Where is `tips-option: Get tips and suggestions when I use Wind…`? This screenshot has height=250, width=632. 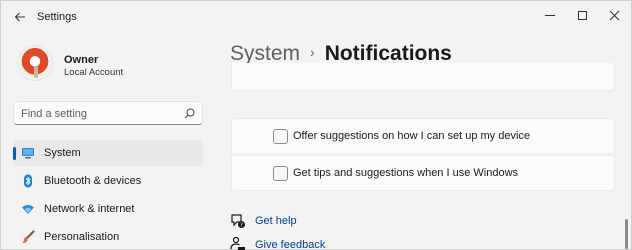
tips-option: Get tips and suggestions when I use Wind… is located at coordinates (423, 173).